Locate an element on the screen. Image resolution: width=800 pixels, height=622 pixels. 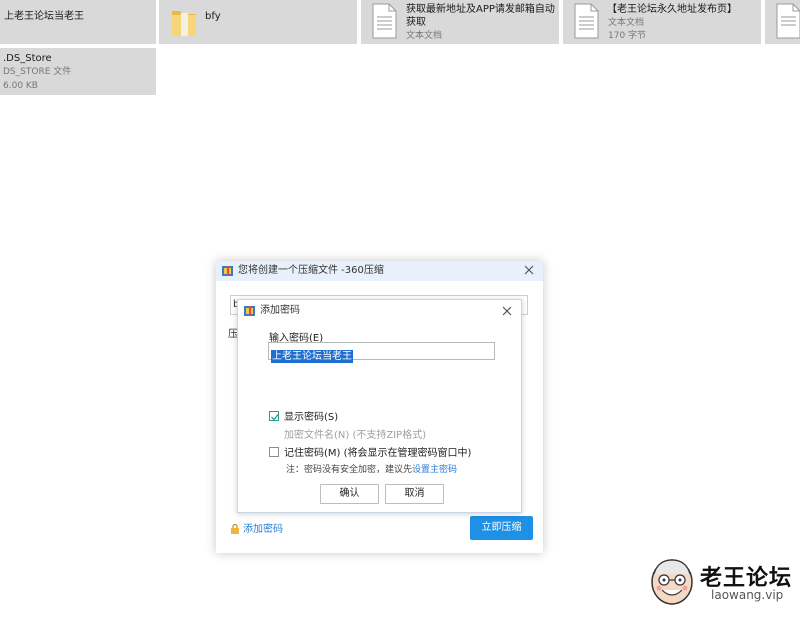
file-name-line2: 获取 is located at coordinates (416, 22).